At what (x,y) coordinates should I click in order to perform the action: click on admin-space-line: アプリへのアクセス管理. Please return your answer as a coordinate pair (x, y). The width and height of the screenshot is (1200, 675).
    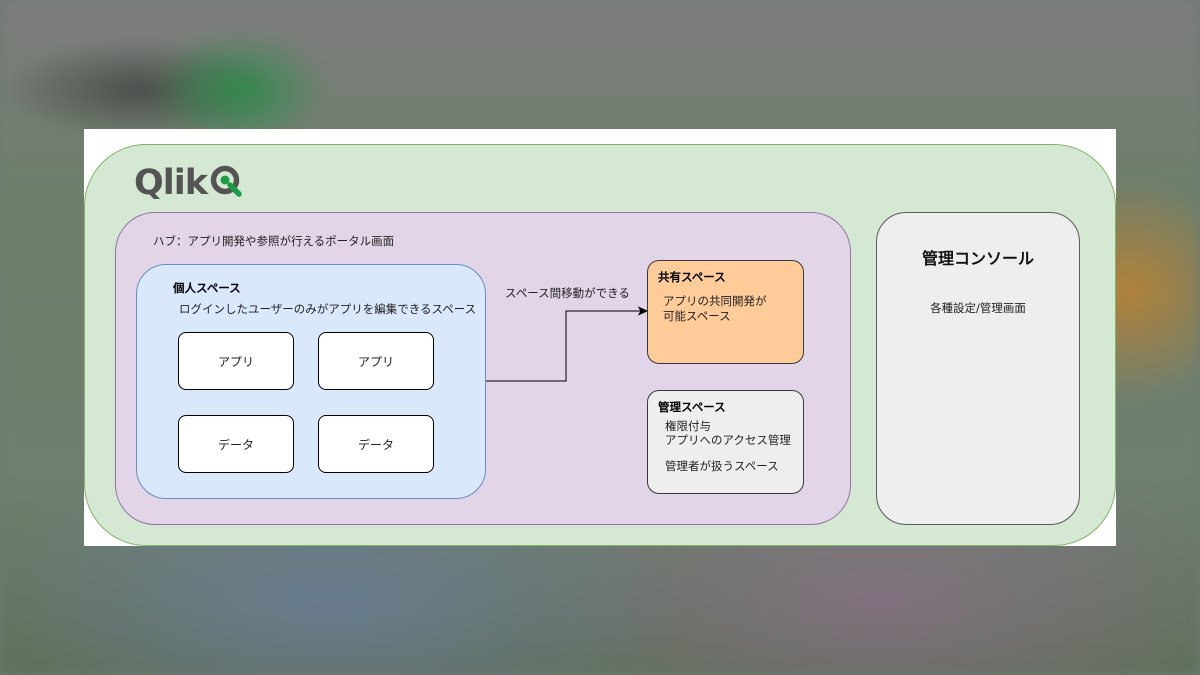
    Looking at the image, I should click on (728, 440).